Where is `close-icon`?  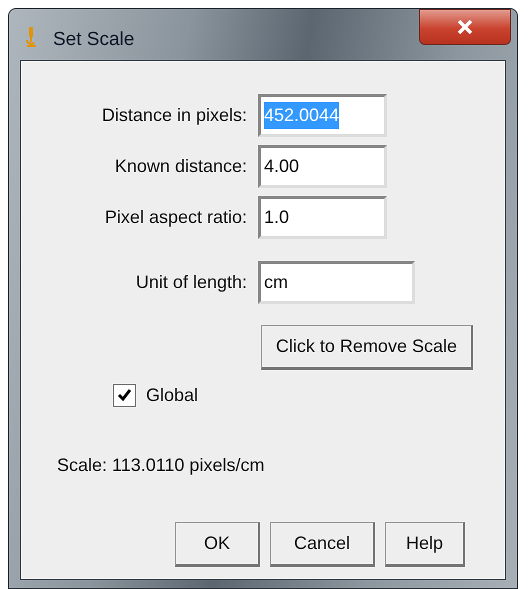
close-icon is located at coordinates (465, 27).